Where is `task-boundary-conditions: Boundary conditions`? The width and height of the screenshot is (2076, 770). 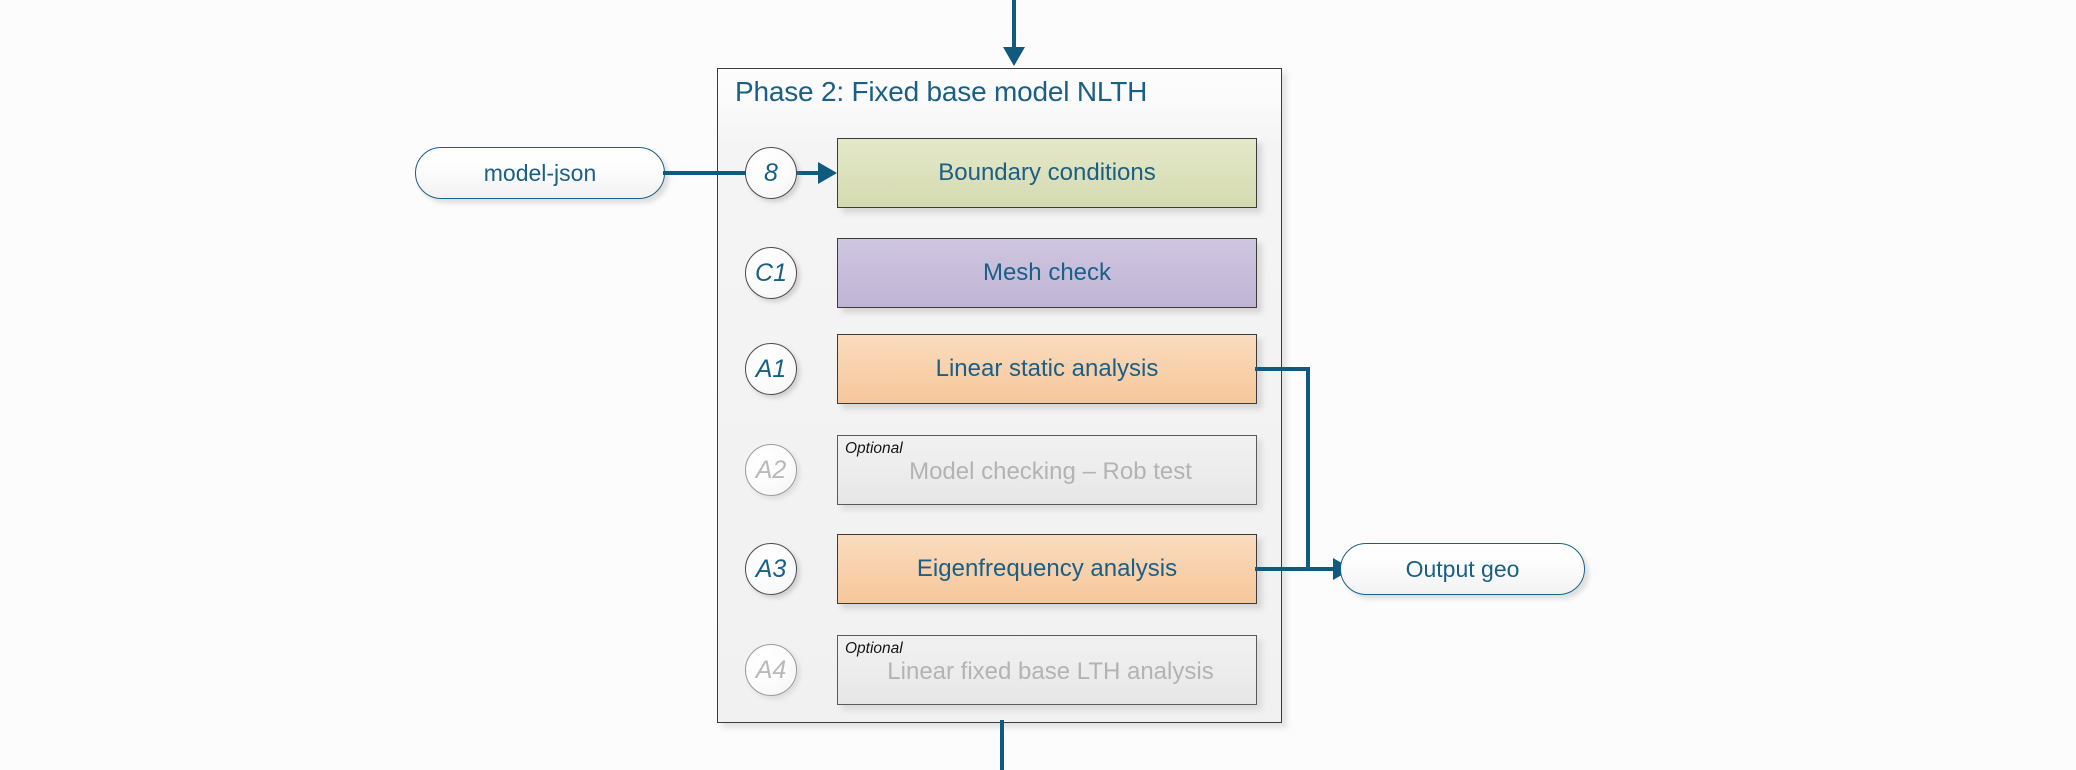
task-boundary-conditions: Boundary conditions is located at coordinates (1047, 173).